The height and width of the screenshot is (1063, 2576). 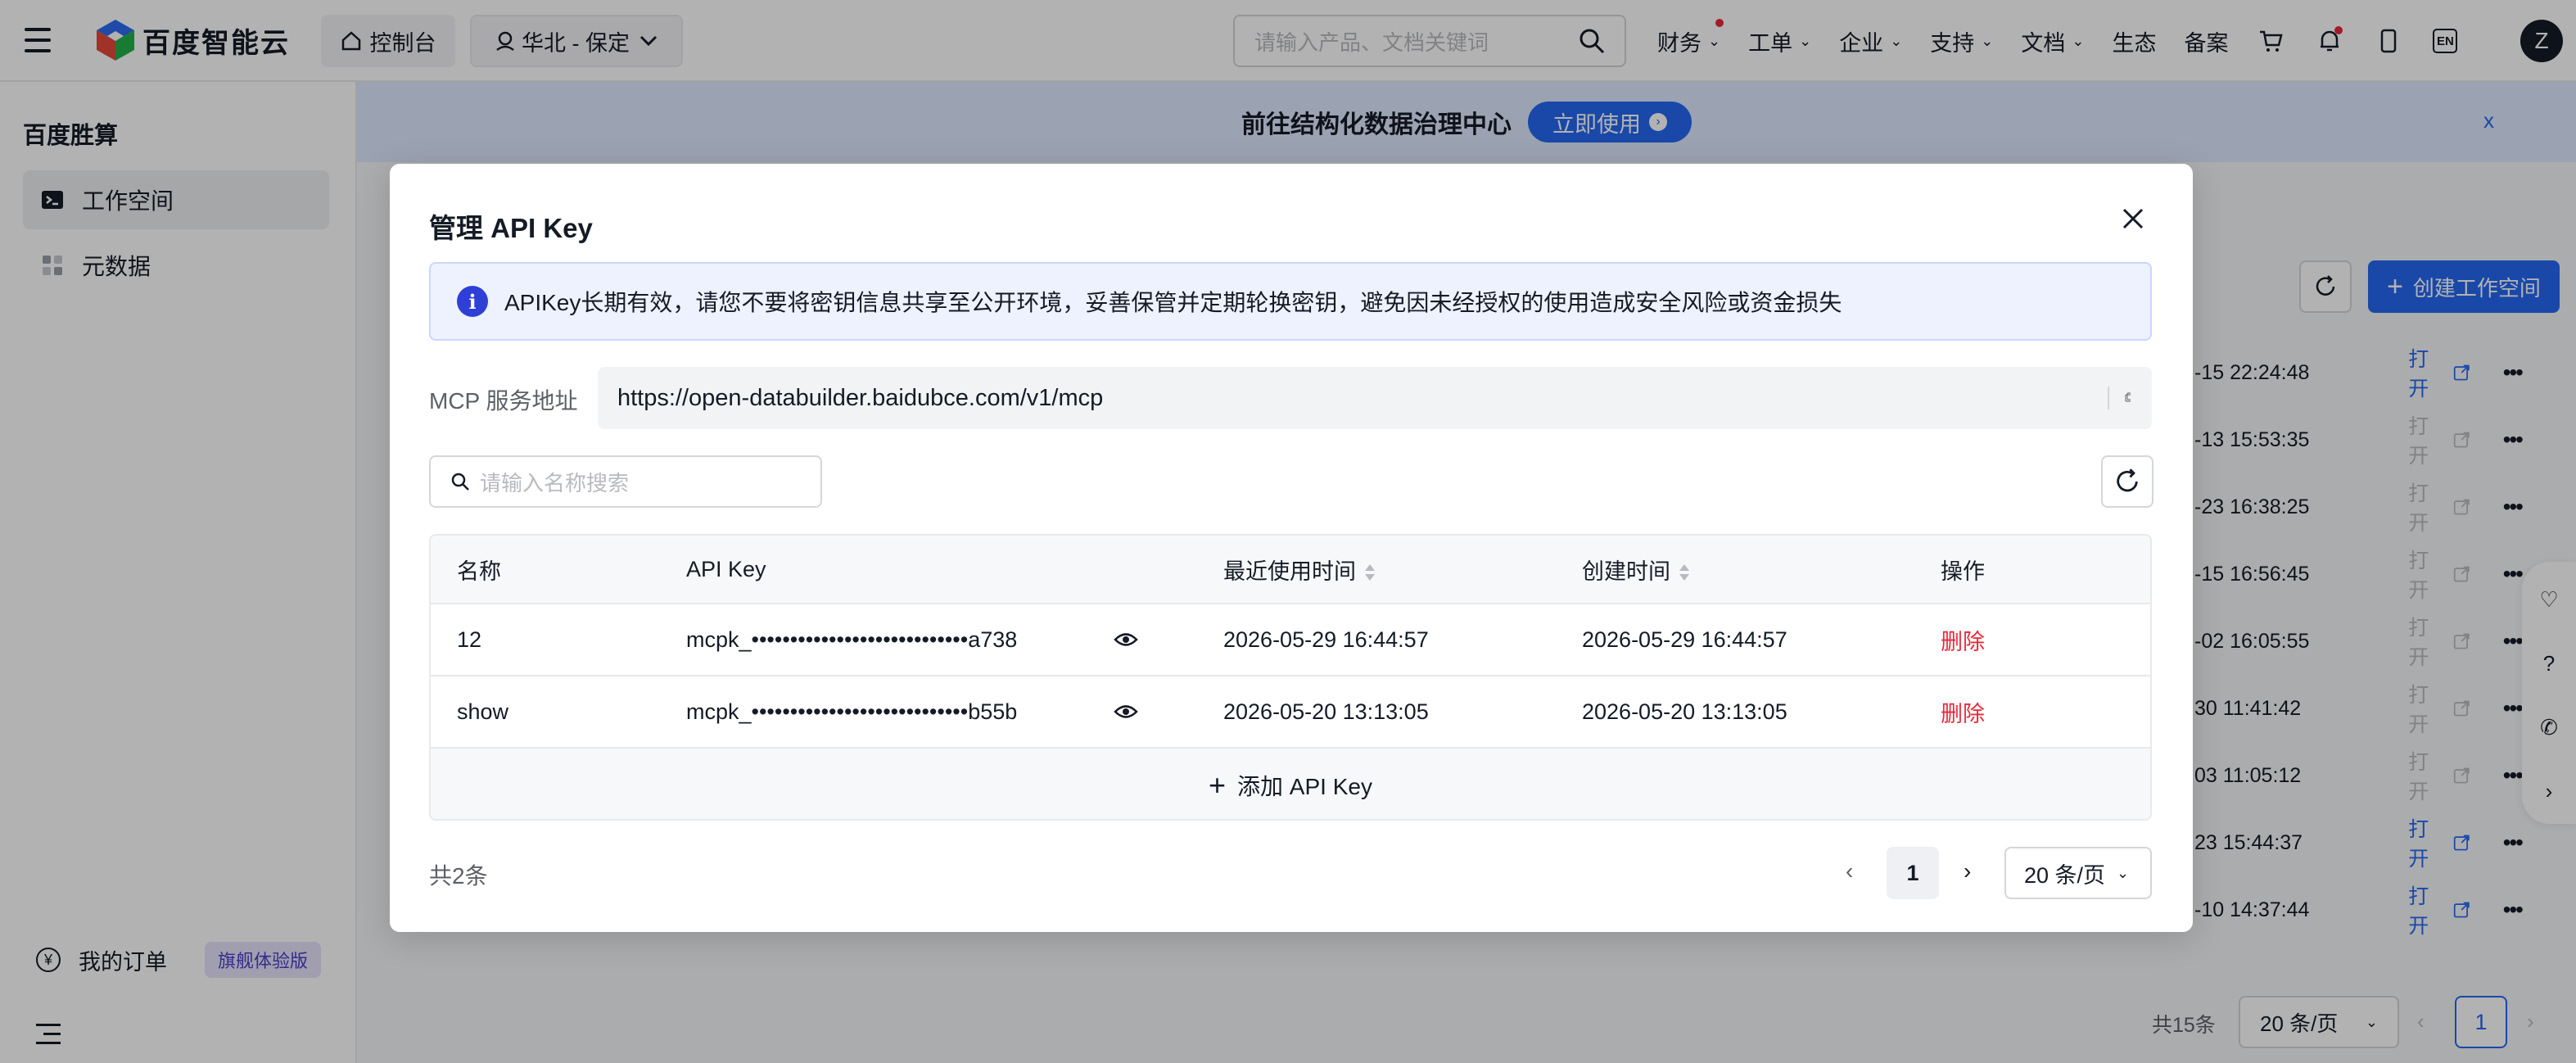 What do you see at coordinates (1684, 639) in the screenshot?
I see `row-created: 2026-05-29 16:44:57` at bounding box center [1684, 639].